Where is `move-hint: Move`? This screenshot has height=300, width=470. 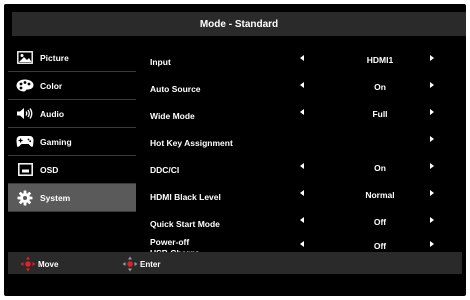
move-hint: Move is located at coordinates (39, 264).